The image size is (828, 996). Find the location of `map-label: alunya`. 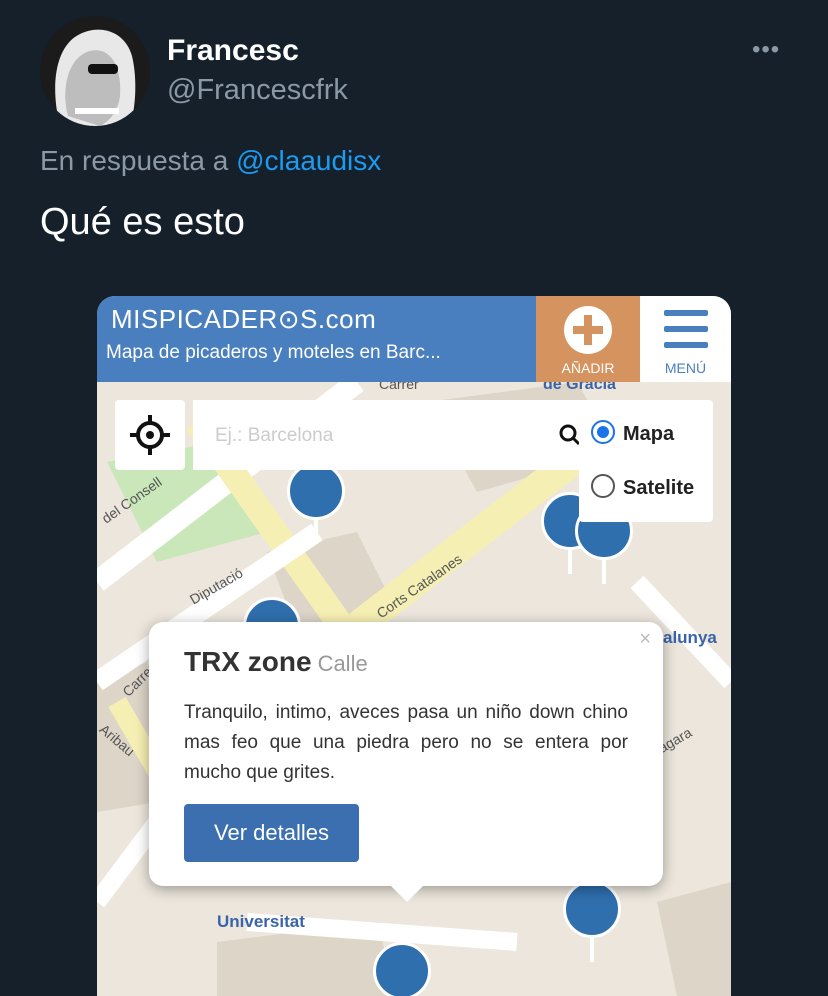

map-label: alunya is located at coordinates (690, 637).